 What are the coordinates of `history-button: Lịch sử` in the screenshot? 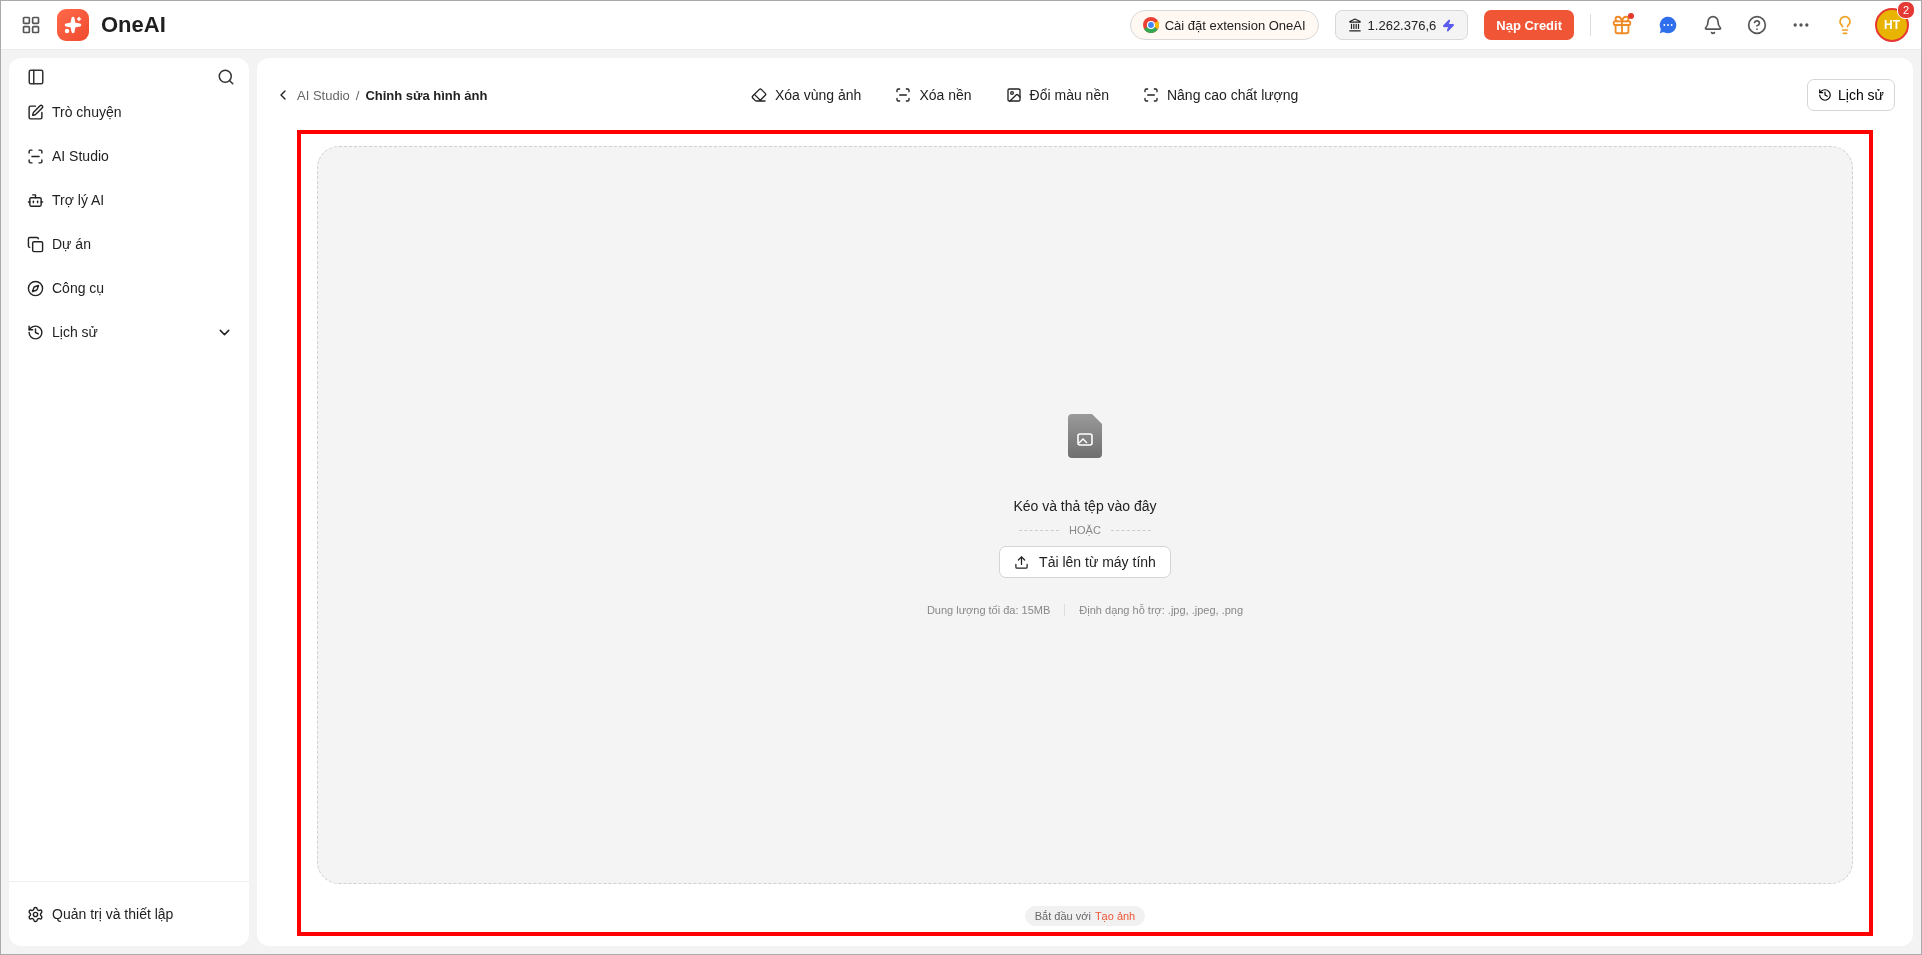 It's located at (1851, 95).